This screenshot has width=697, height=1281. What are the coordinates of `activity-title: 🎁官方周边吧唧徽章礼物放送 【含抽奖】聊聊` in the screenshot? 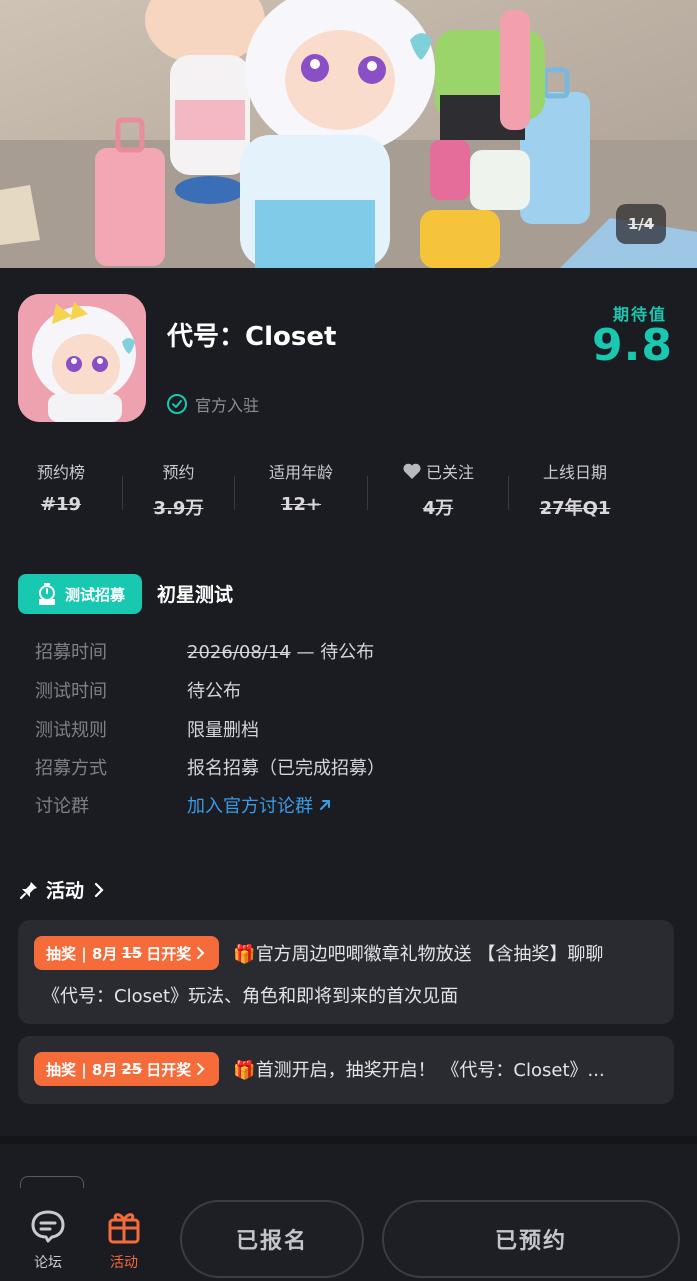 It's located at (418, 953).